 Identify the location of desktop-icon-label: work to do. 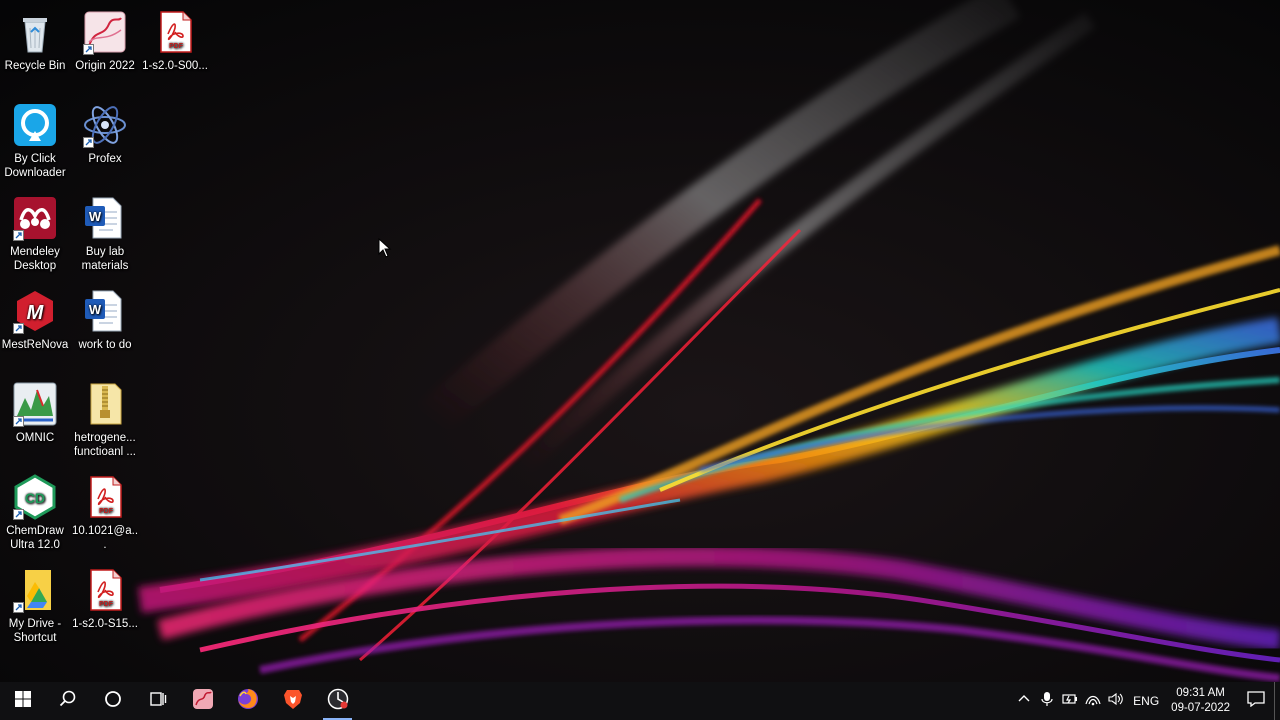
(105, 345).